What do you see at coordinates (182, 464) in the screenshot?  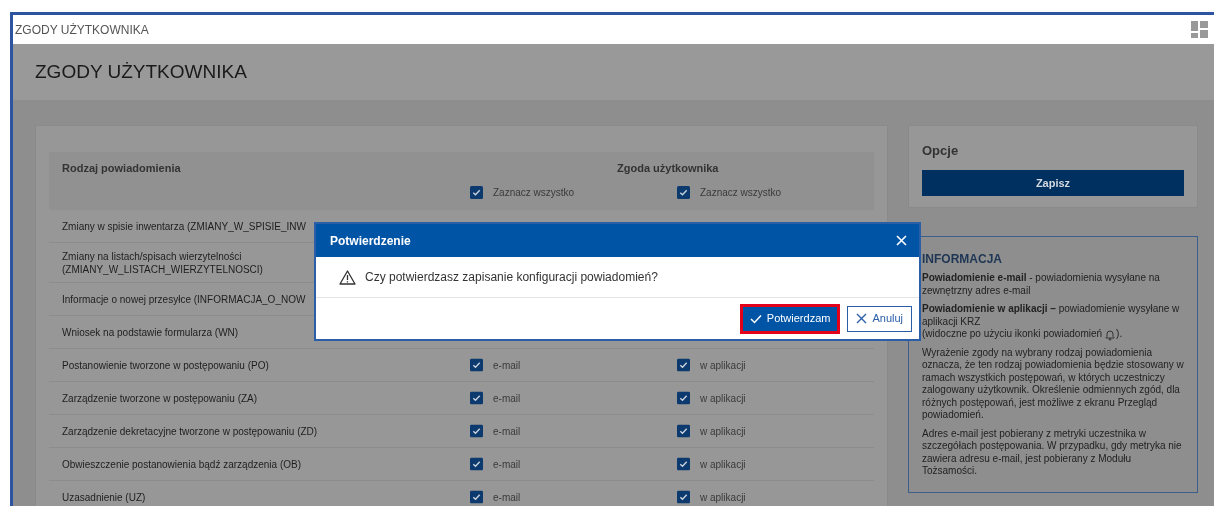 I see `notification-type: Obwieszczenie postanowienia bądź zarządzenia (OB)` at bounding box center [182, 464].